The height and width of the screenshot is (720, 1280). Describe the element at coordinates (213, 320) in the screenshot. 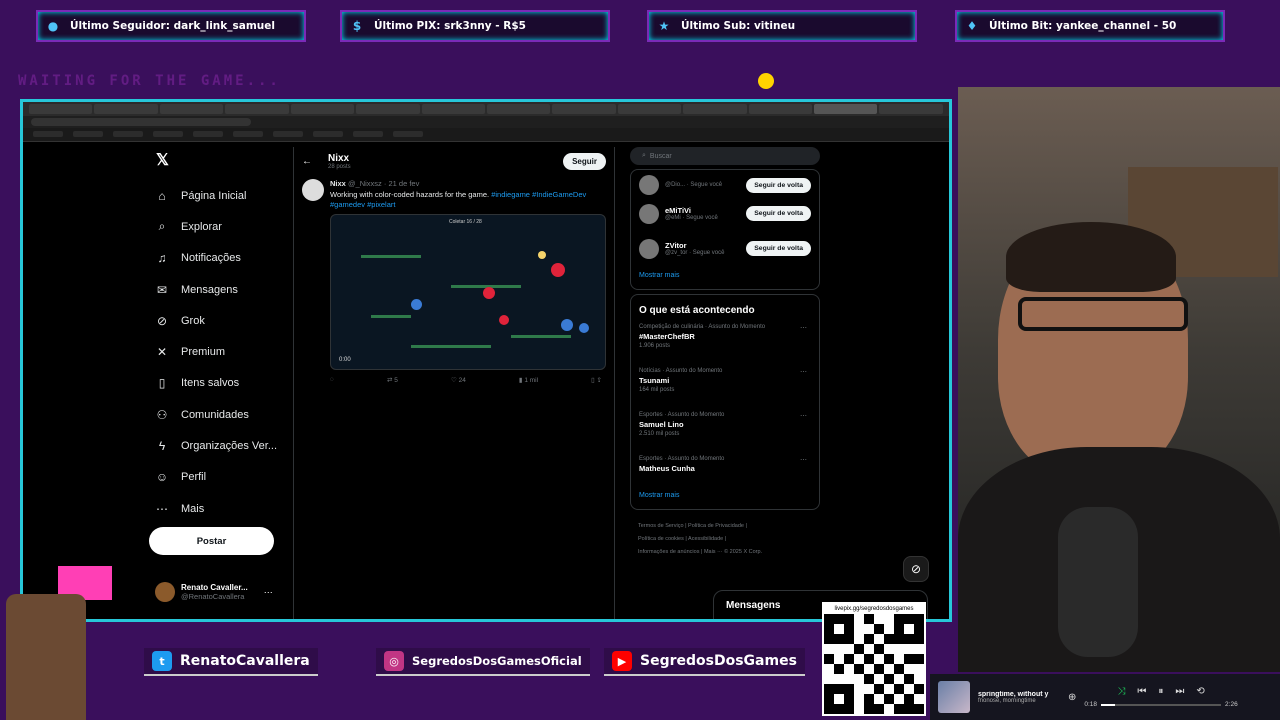

I see `nav-grok: ⊘ Grok` at that location.